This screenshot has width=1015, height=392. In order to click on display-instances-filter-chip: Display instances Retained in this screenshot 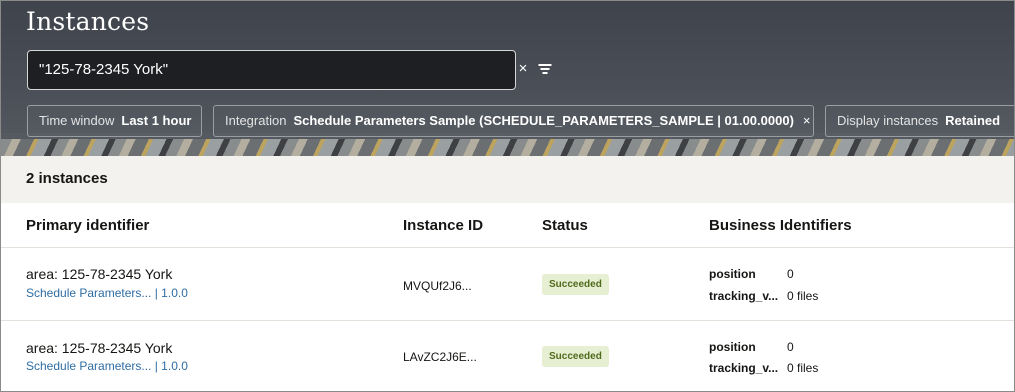, I will do `click(919, 121)`.